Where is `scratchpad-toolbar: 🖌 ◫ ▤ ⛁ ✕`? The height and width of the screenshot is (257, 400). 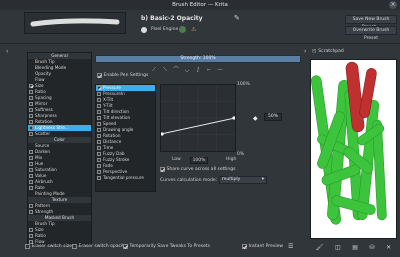
scratchpad-toolbar: 🖌 ◫ ▤ ⛁ ✕ is located at coordinates (353, 247).